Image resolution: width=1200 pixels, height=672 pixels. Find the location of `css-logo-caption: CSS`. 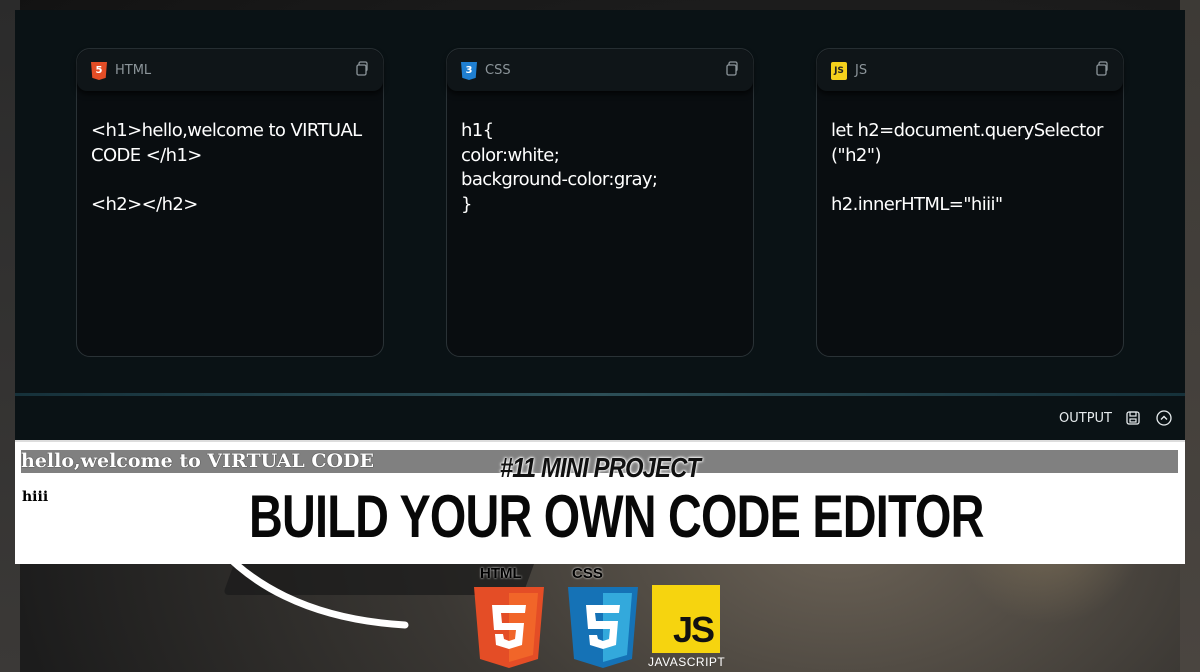

css-logo-caption: CSS is located at coordinates (587, 573).